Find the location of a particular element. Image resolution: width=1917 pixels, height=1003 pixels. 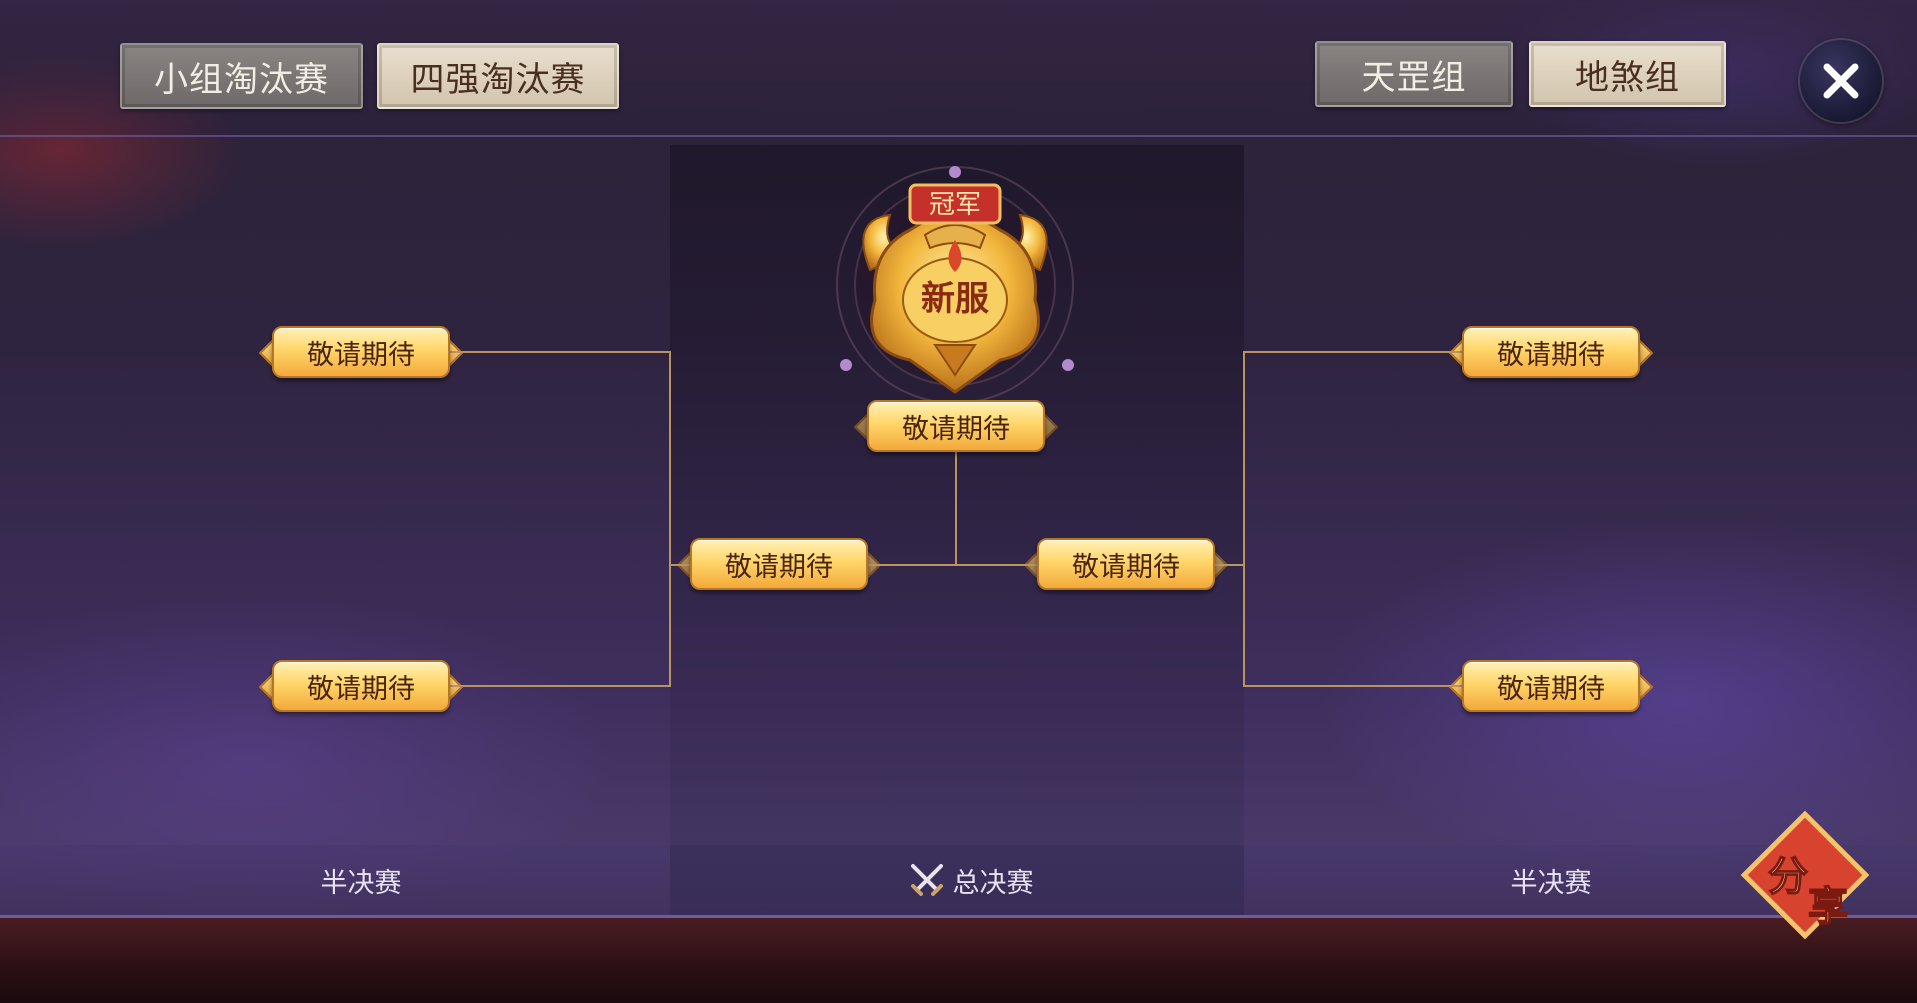

round-label-right: 半决赛 is located at coordinates (1551, 883).